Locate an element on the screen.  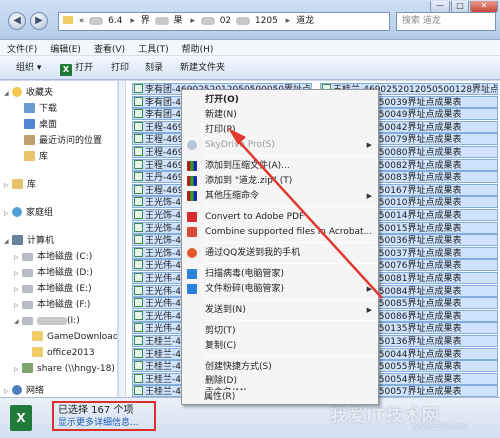
menu-tools: 工具(T) is located at coordinates (153, 47).